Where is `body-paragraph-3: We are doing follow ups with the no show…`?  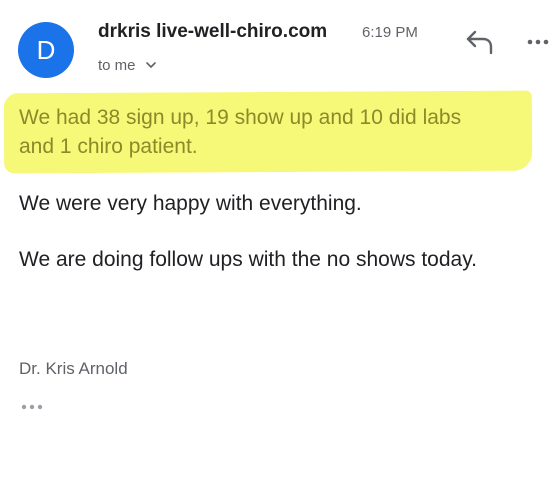
body-paragraph-3: We are doing follow ups with the no show… is located at coordinates (248, 259).